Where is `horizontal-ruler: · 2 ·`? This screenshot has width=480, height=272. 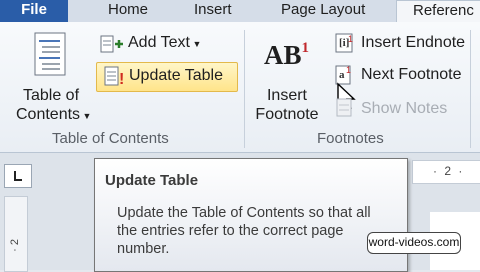 horizontal-ruler: · 2 · is located at coordinates (446, 172).